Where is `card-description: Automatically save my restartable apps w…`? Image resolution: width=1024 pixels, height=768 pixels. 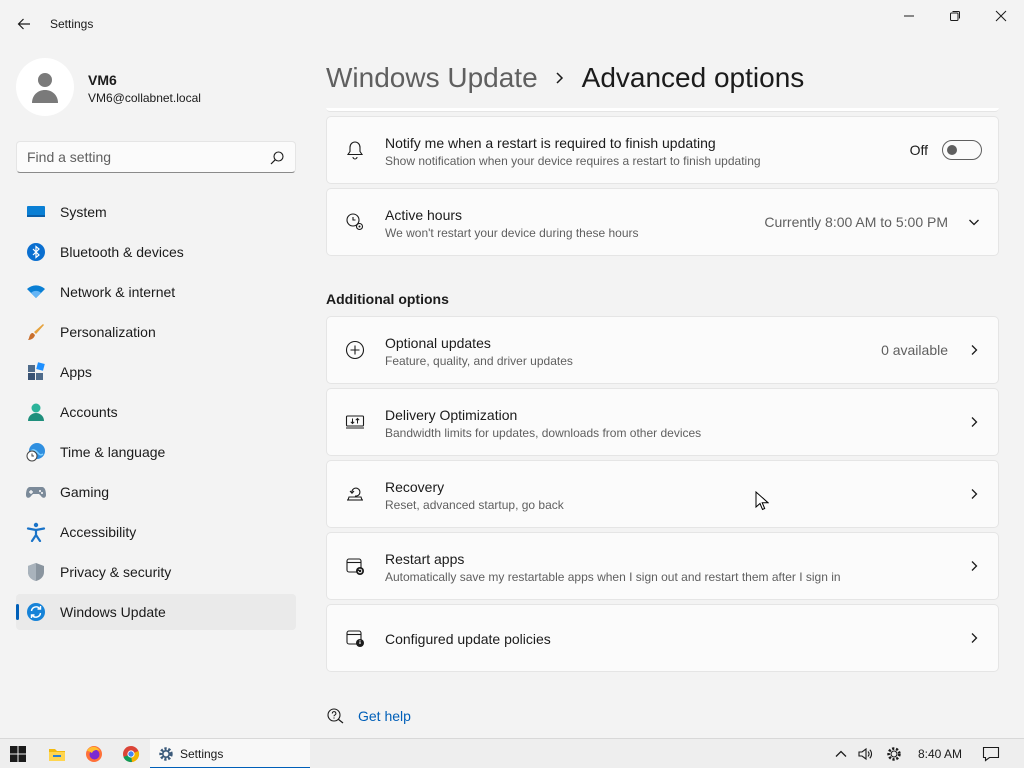
card-description: Automatically save my restartable apps w… is located at coordinates (613, 577).